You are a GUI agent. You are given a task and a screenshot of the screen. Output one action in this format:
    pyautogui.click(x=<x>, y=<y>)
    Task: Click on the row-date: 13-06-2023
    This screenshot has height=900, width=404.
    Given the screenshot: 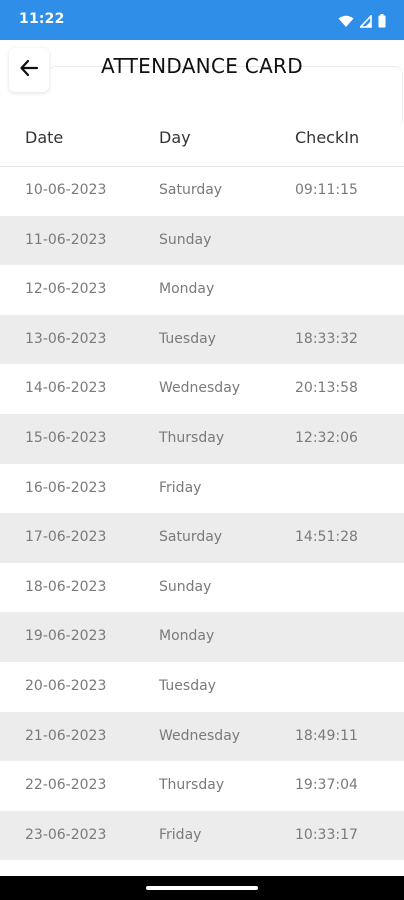 What is the action you would take?
    pyautogui.click(x=66, y=338)
    